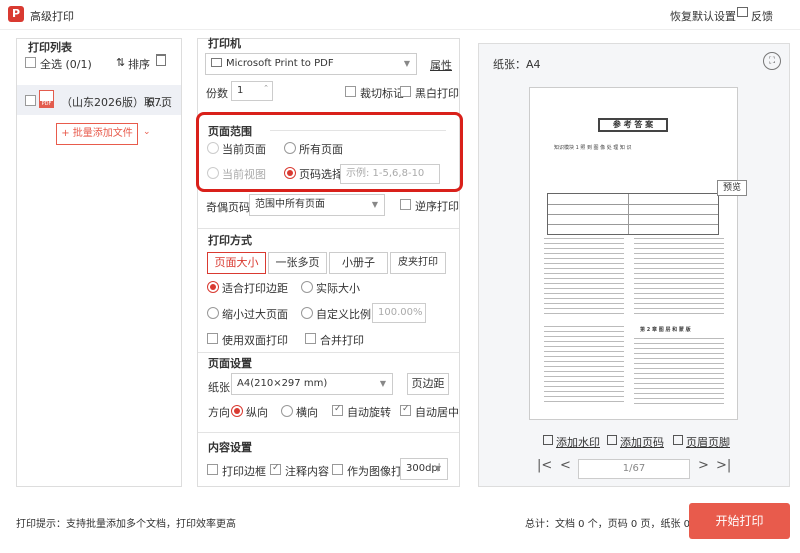 The height and width of the screenshot is (553, 800). What do you see at coordinates (30, 62) in the screenshot?
I see `select-all-checkbox` at bounding box center [30, 62].